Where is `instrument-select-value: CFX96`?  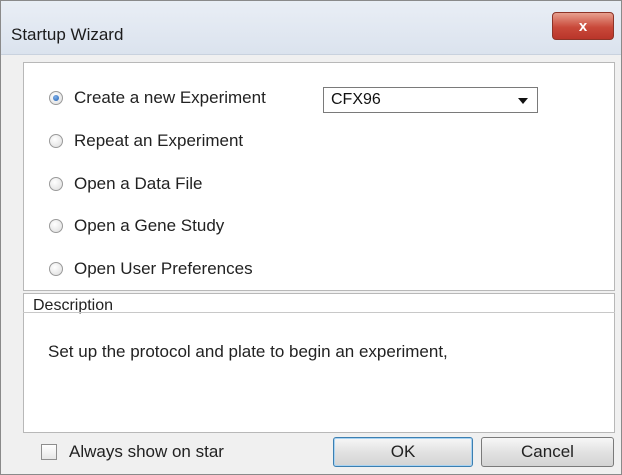 instrument-select-value: CFX96 is located at coordinates (356, 99).